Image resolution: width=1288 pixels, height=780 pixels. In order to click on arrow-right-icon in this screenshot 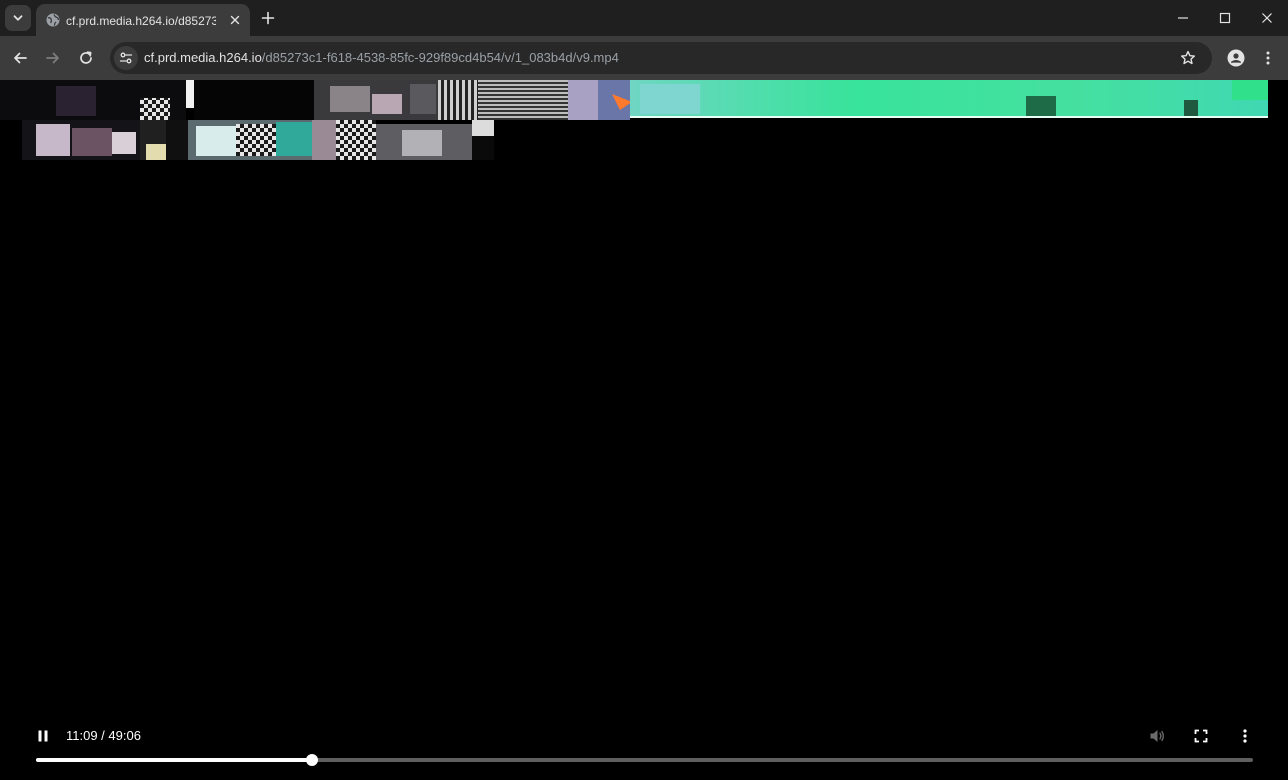, I will do `click(52, 58)`.